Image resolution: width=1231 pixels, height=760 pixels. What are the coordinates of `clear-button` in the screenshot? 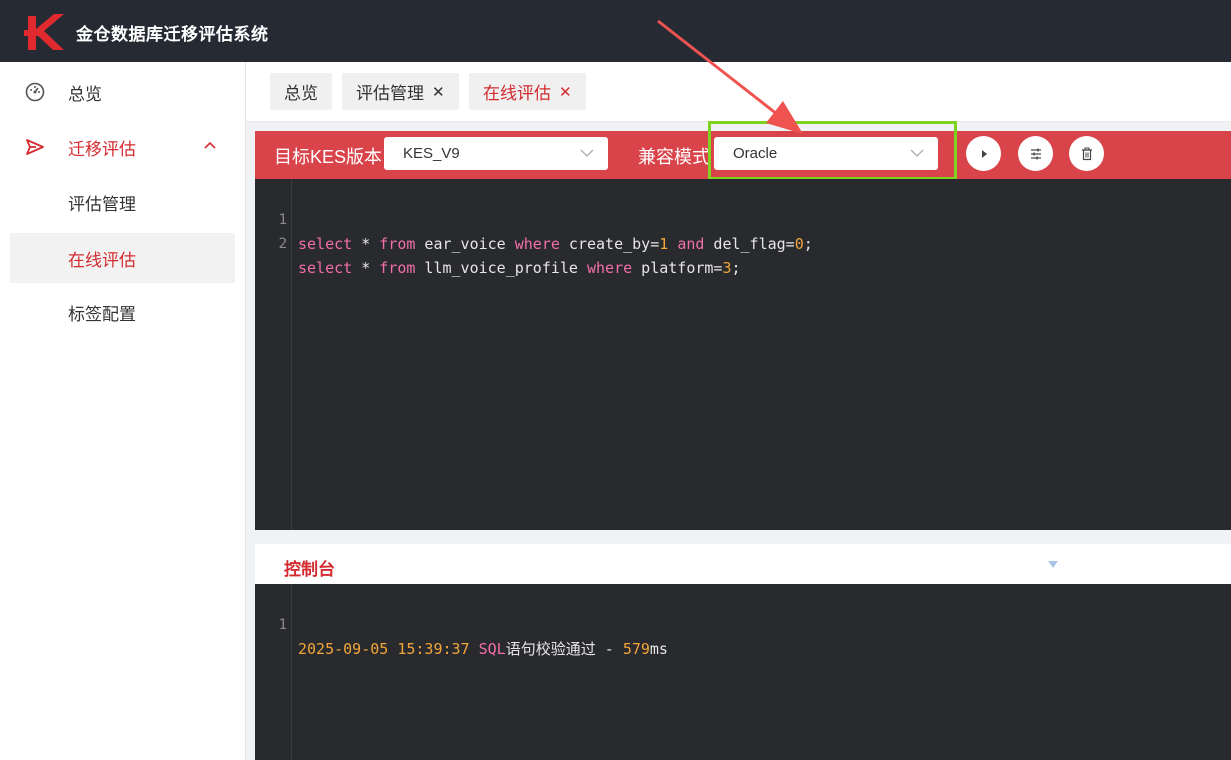 It's located at (1086, 153).